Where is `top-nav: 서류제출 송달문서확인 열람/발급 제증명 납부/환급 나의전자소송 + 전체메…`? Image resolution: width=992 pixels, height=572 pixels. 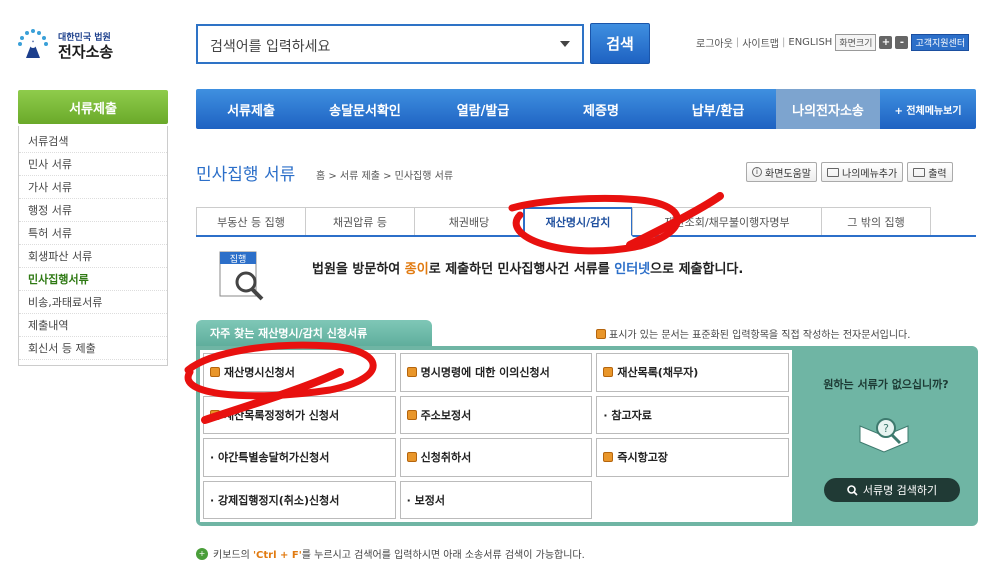
top-nav: 서류제출 송달문서확인 열람/발급 제증명 납부/환급 나의전자소송 + 전체메… is located at coordinates (586, 109).